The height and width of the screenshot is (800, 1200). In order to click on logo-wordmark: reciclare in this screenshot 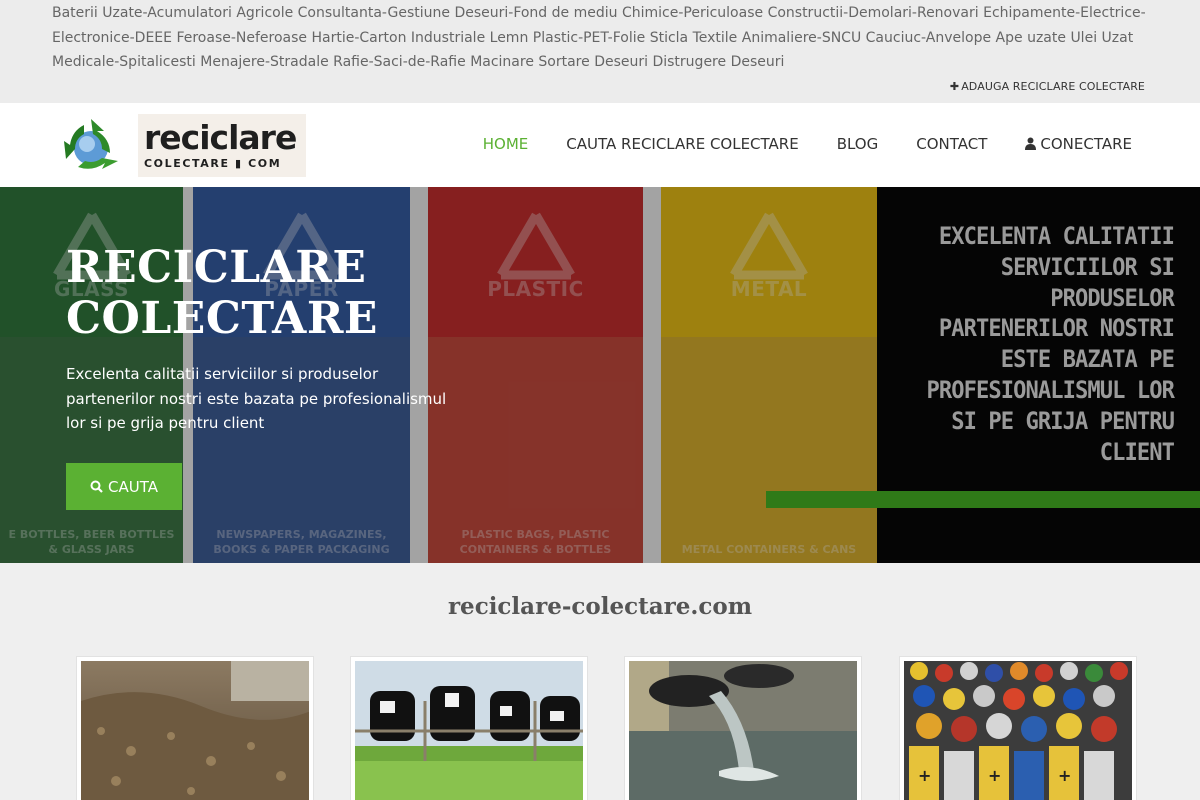, I will do `click(220, 137)`.